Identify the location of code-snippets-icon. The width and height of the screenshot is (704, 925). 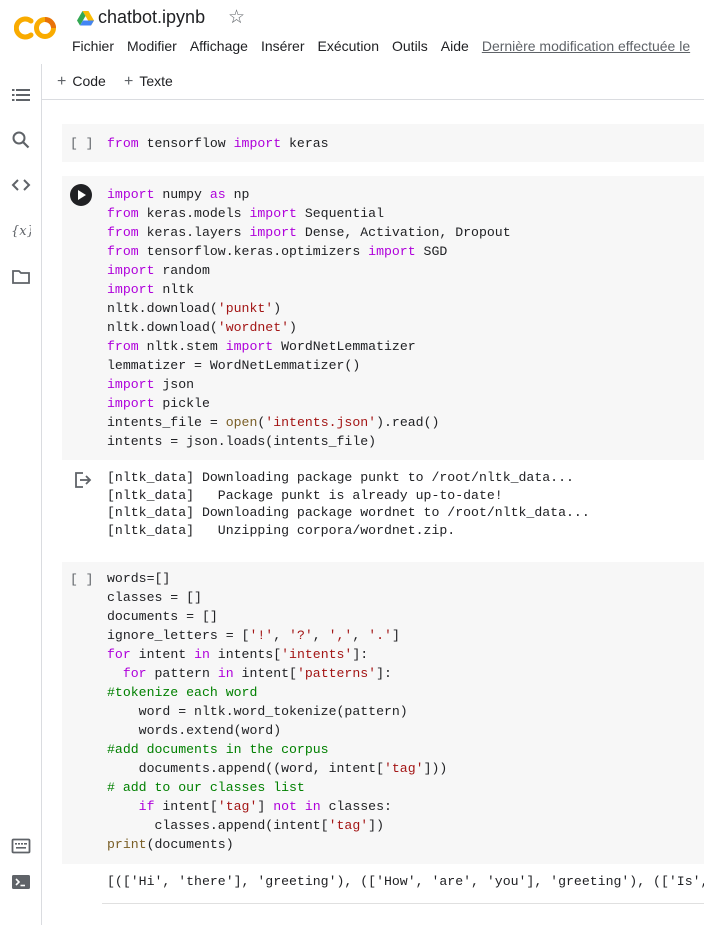
(21, 185).